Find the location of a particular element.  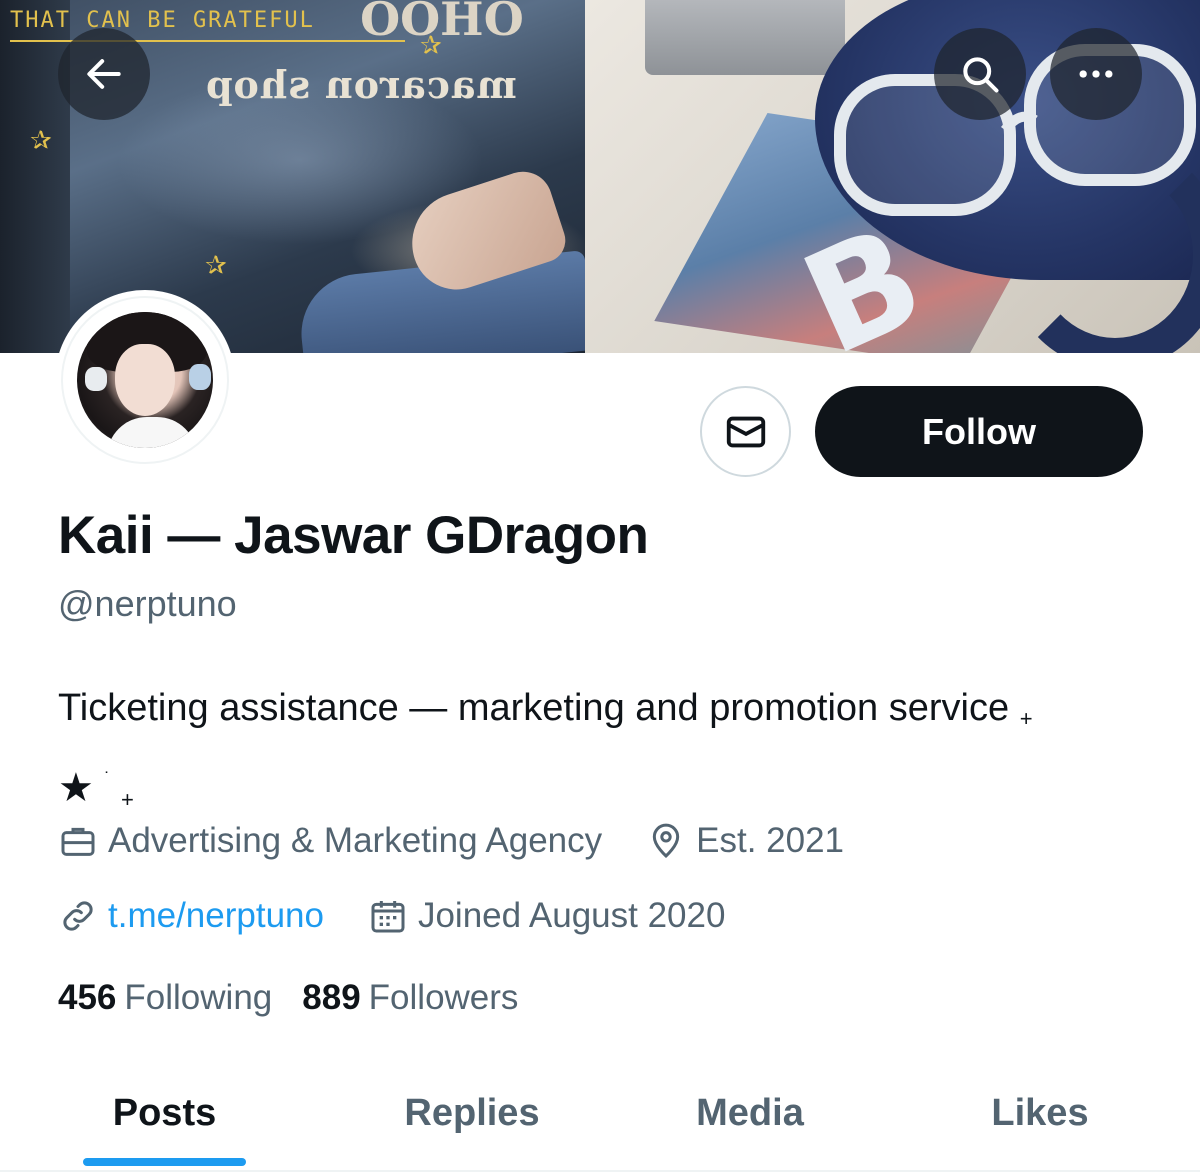

website-link: t.me/nerptuno is located at coordinates (216, 916).